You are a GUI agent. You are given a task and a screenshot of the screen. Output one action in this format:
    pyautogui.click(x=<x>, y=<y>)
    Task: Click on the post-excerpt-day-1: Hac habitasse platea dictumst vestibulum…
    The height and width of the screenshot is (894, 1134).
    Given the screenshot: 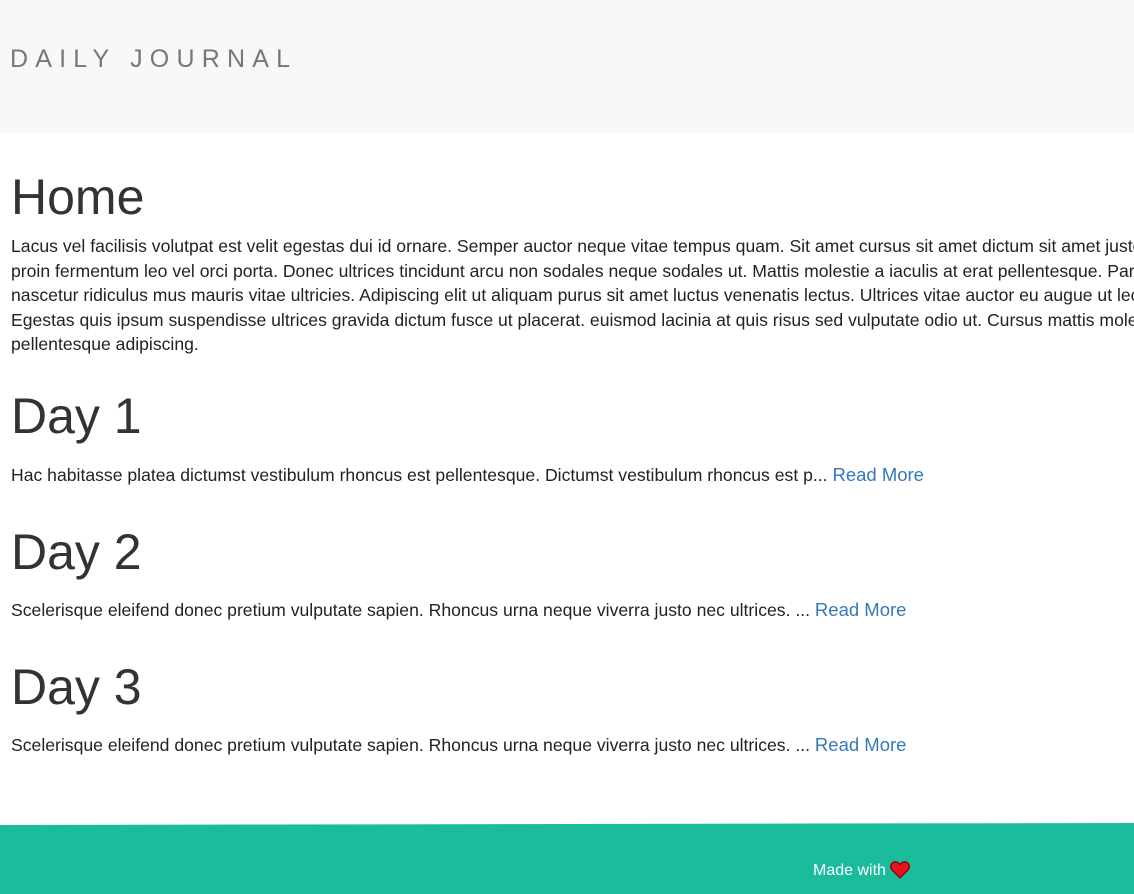 What is the action you would take?
    pyautogui.click(x=467, y=475)
    